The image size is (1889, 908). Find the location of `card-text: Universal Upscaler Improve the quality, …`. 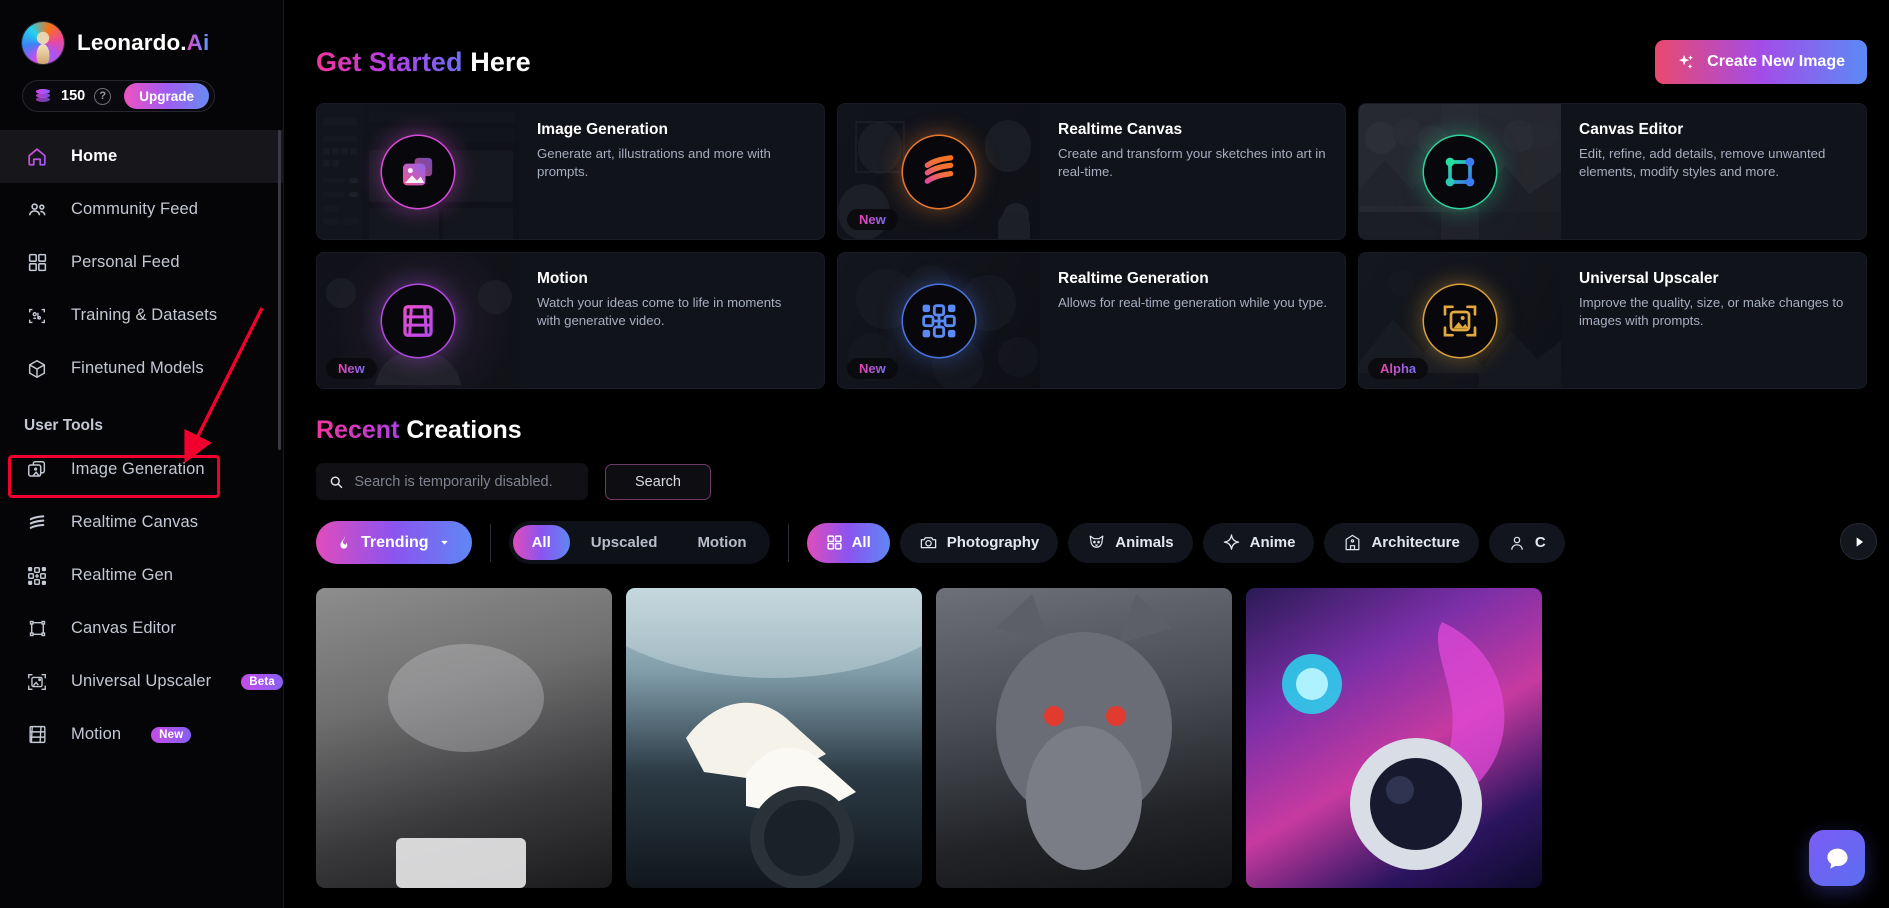

card-text: Universal Upscaler Improve the quality, … is located at coordinates (1713, 320).